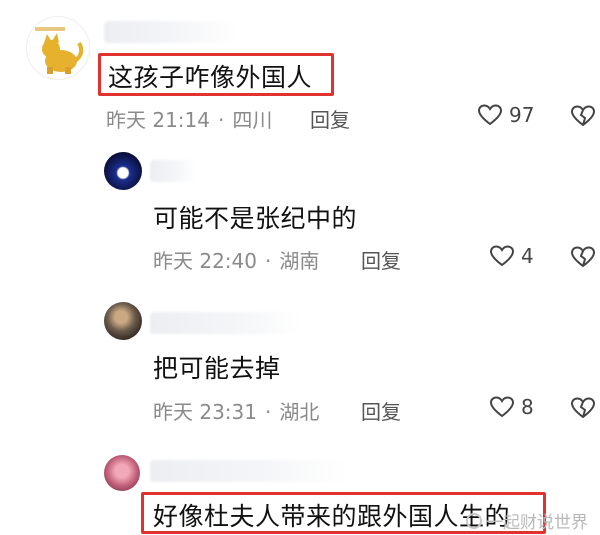 This screenshot has width=600, height=535. Describe the element at coordinates (210, 77) in the screenshot. I see `comment-text: 这孩子咋像外国人` at that location.